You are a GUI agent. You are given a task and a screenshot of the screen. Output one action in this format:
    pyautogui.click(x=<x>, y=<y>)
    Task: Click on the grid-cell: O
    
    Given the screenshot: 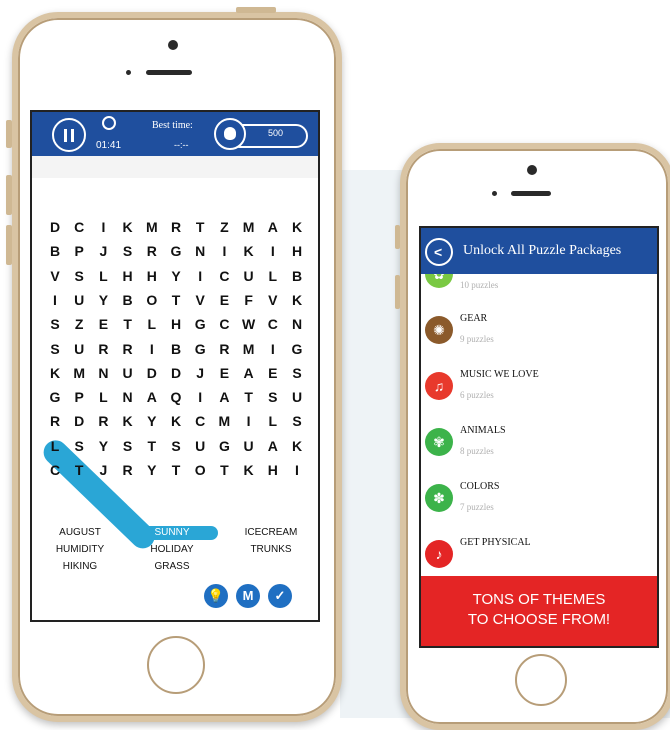 What is the action you would take?
    pyautogui.click(x=152, y=300)
    